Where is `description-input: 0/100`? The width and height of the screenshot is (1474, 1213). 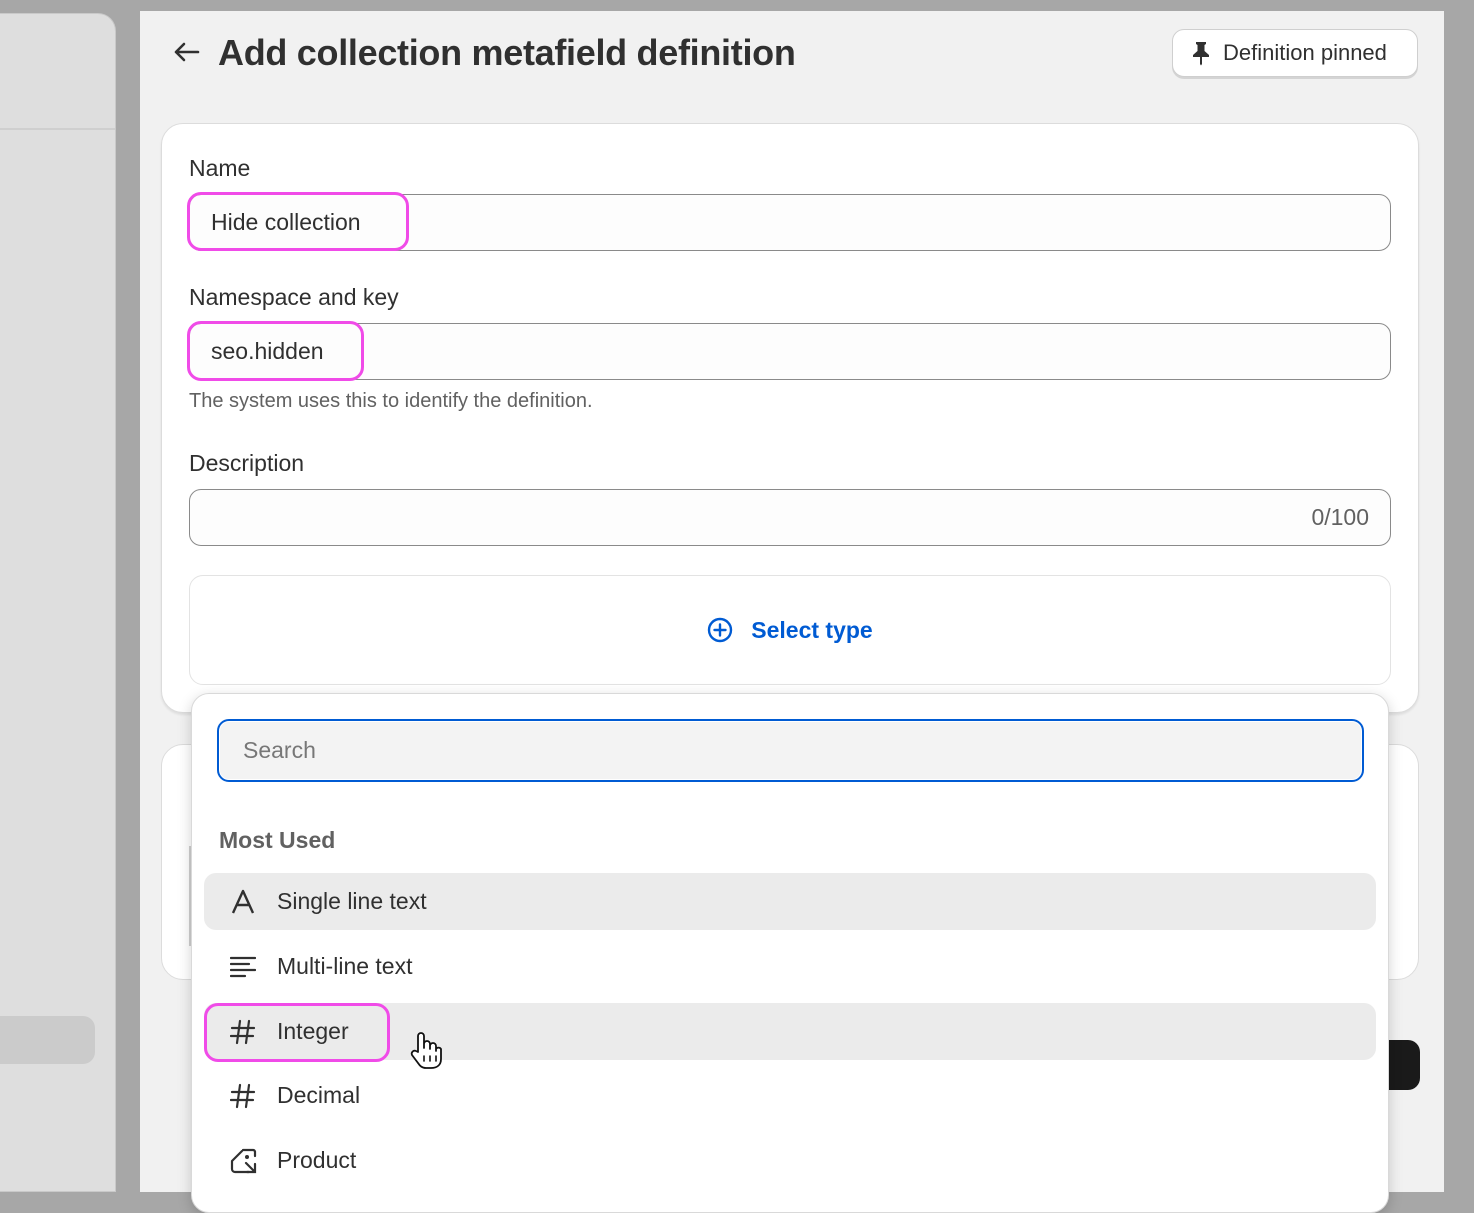
description-input: 0/100 is located at coordinates (790, 517).